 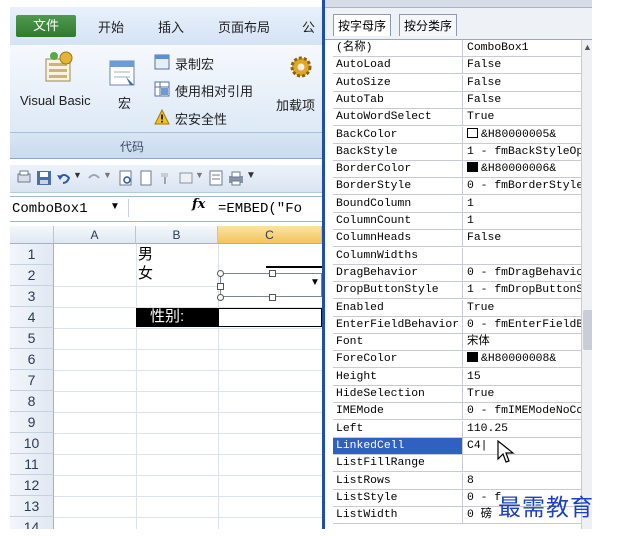 What do you see at coordinates (462, 170) in the screenshot?
I see `property-row: BorderColor &H80000006&` at bounding box center [462, 170].